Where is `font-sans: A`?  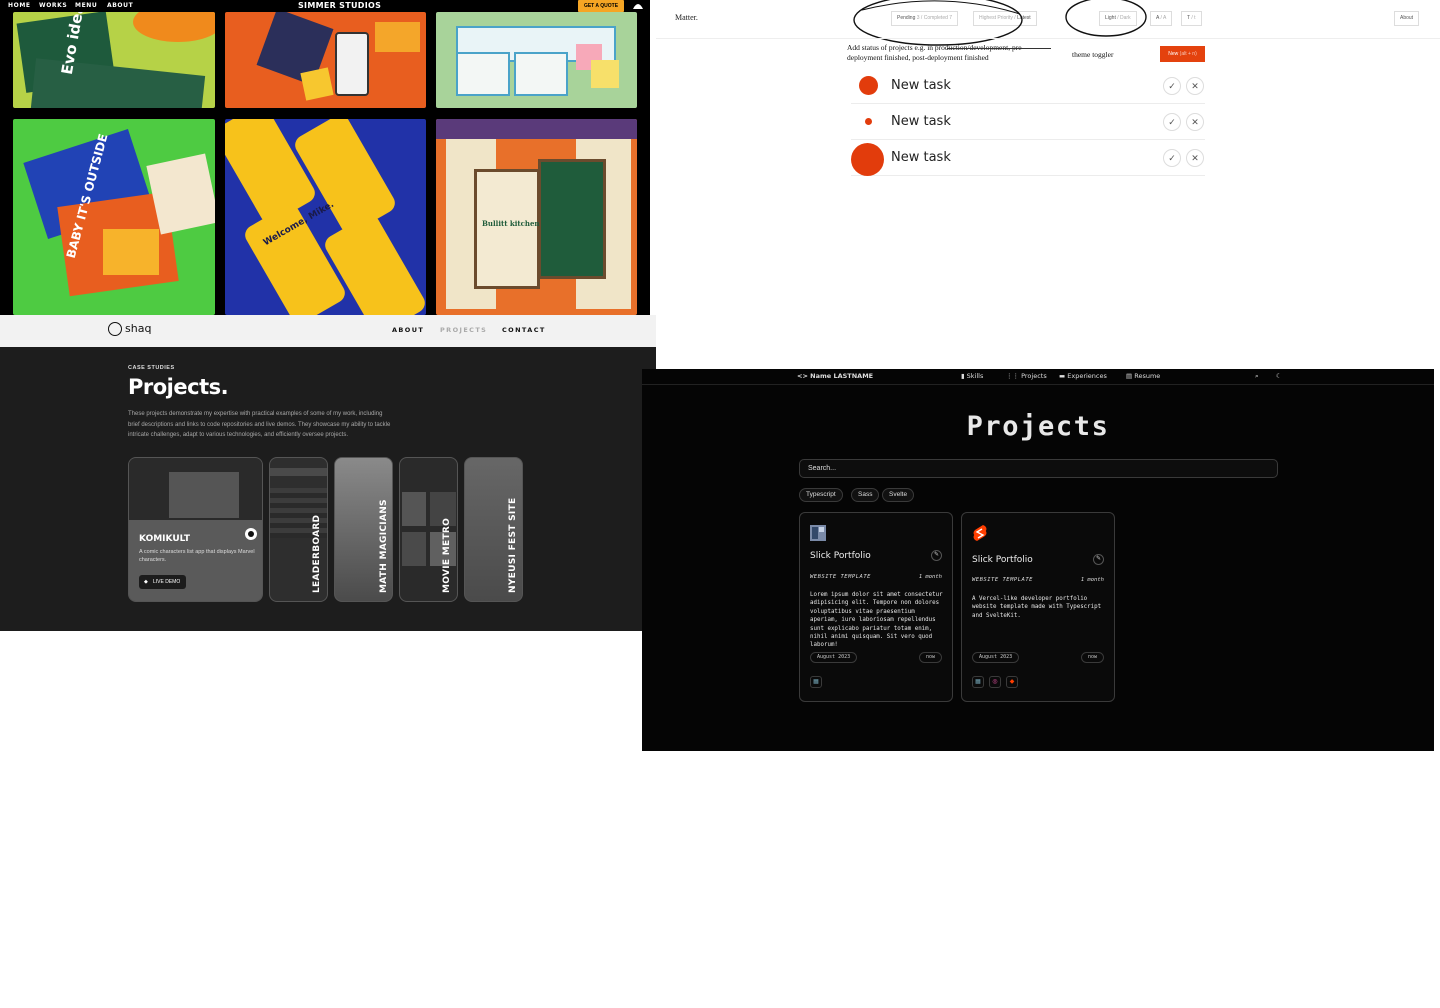 font-sans: A is located at coordinates (1164, 18).